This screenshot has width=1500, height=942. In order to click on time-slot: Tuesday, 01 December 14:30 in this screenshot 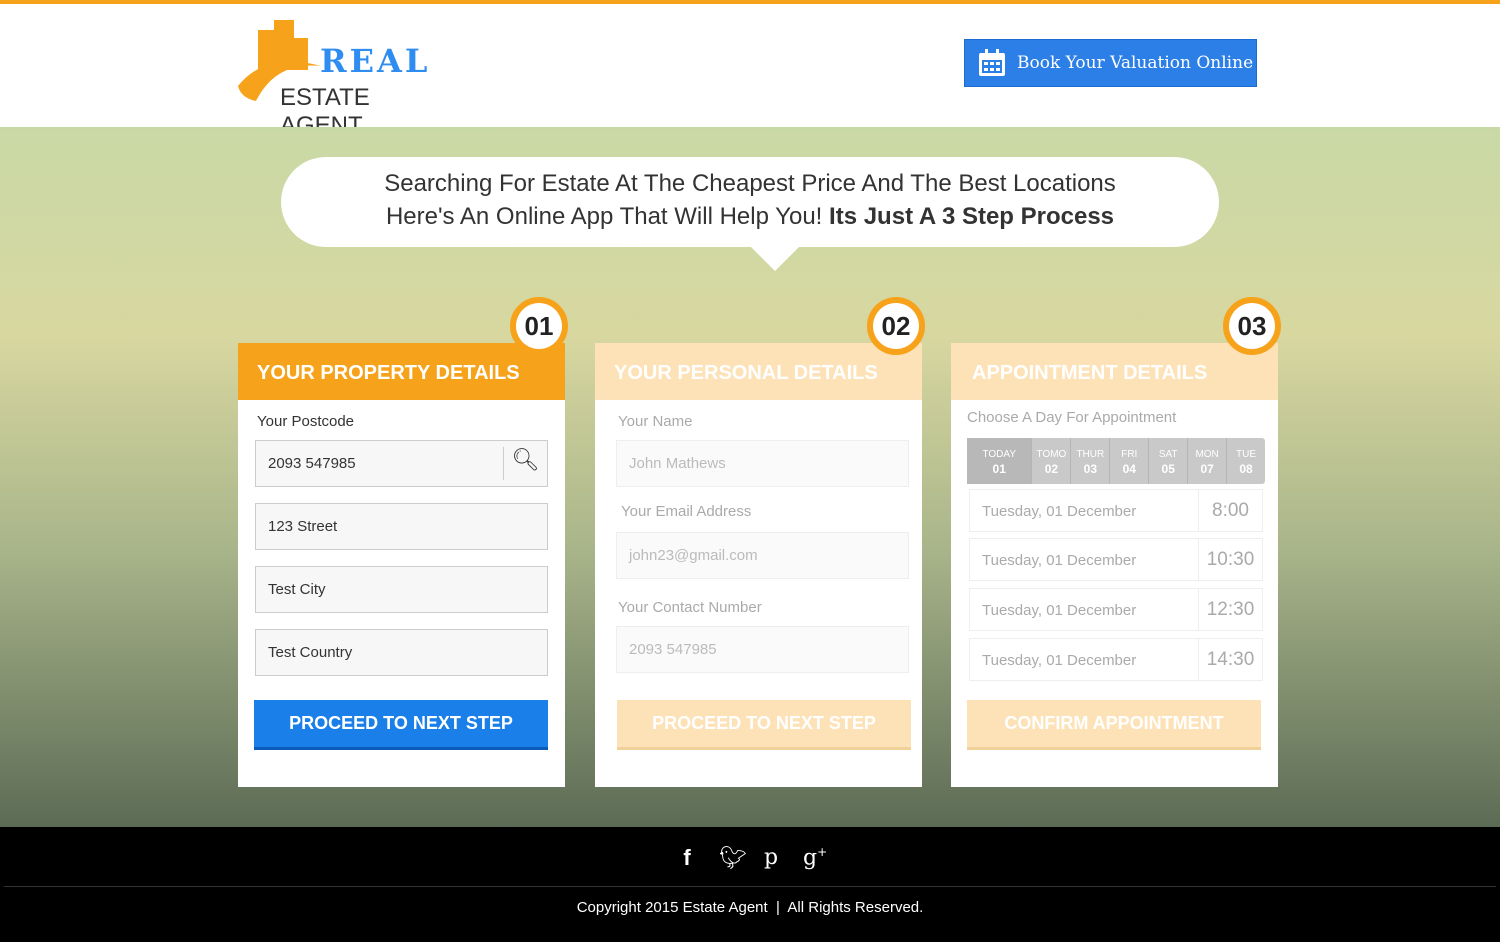, I will do `click(1116, 659)`.